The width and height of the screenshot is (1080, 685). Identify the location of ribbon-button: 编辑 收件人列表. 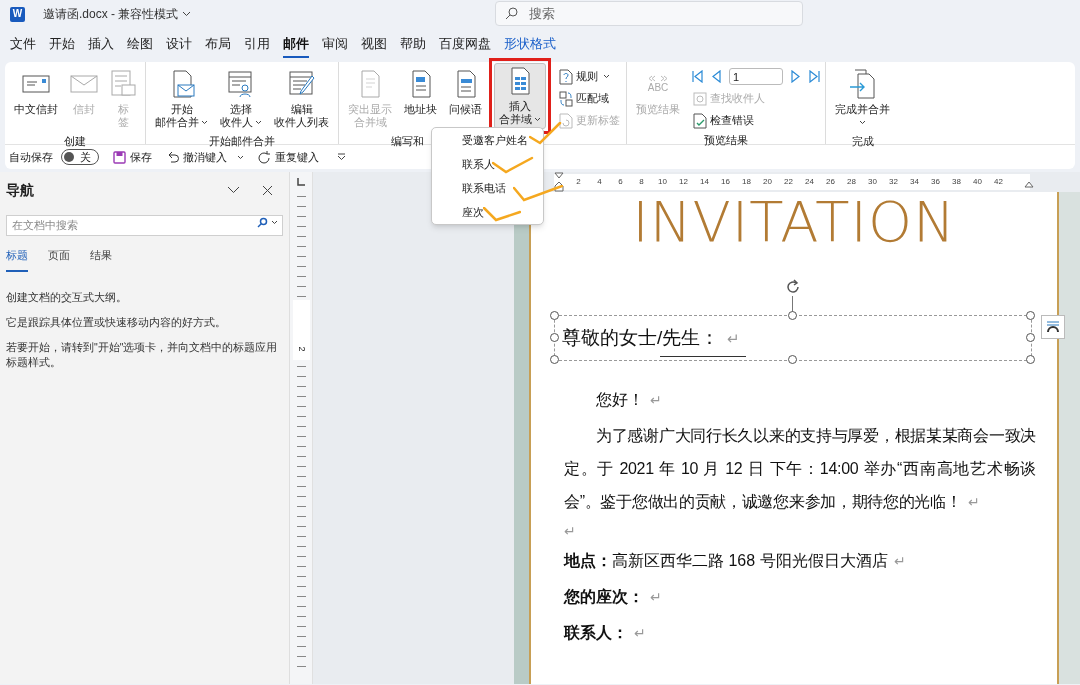
(301, 99).